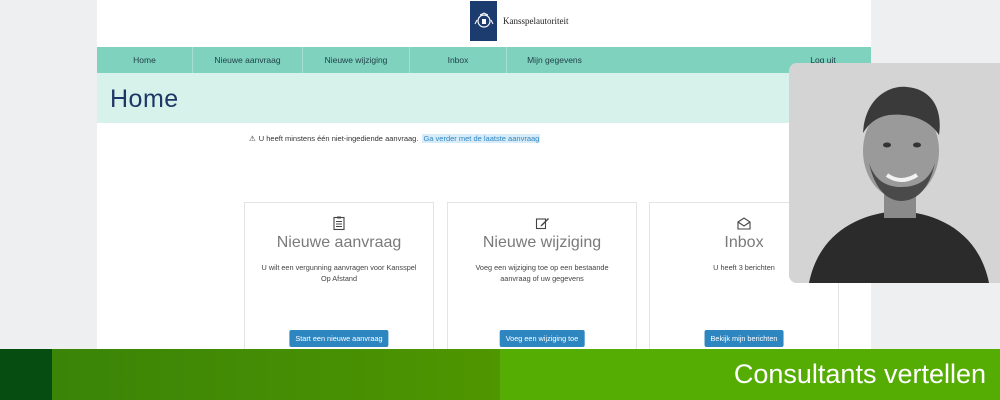  I want to click on nav-item-nieuwe-aanvraag: Nieuwe aanvraag, so click(248, 60).